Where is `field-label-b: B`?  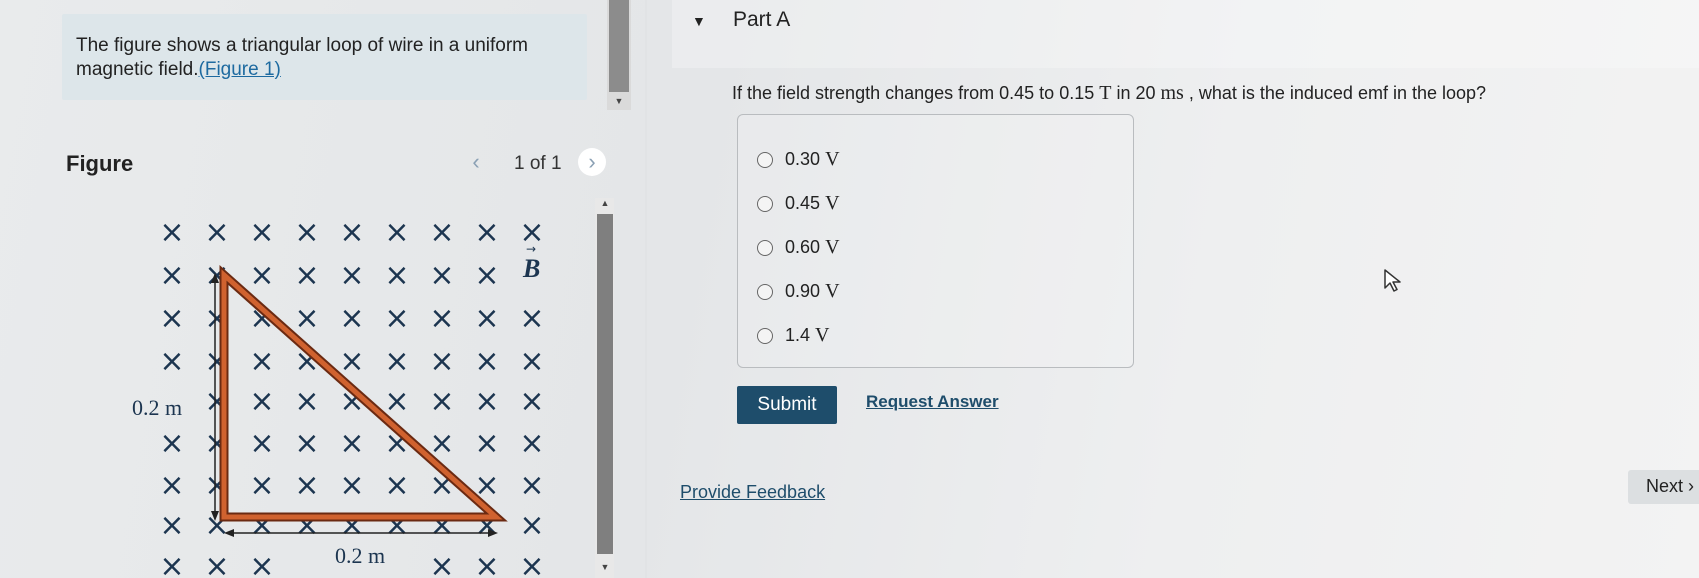 field-label-b: B is located at coordinates (531, 268).